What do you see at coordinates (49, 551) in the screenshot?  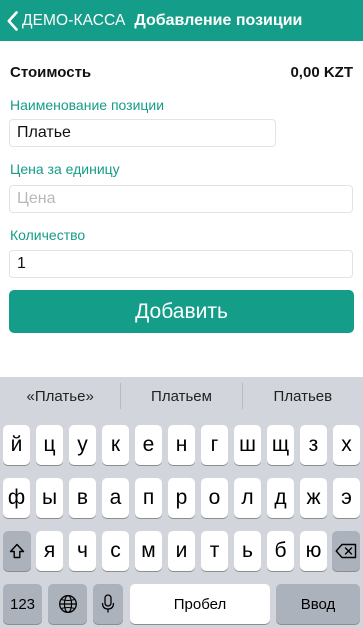 I see `key: я` at bounding box center [49, 551].